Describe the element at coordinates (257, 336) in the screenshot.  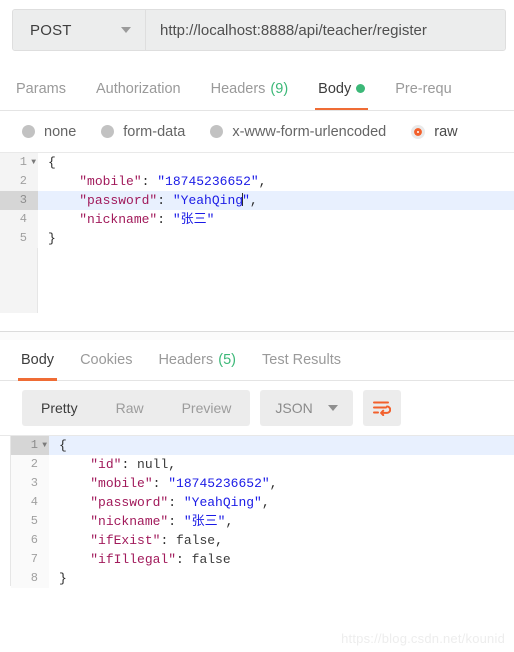
I see `response-pane-top-spacer` at that location.